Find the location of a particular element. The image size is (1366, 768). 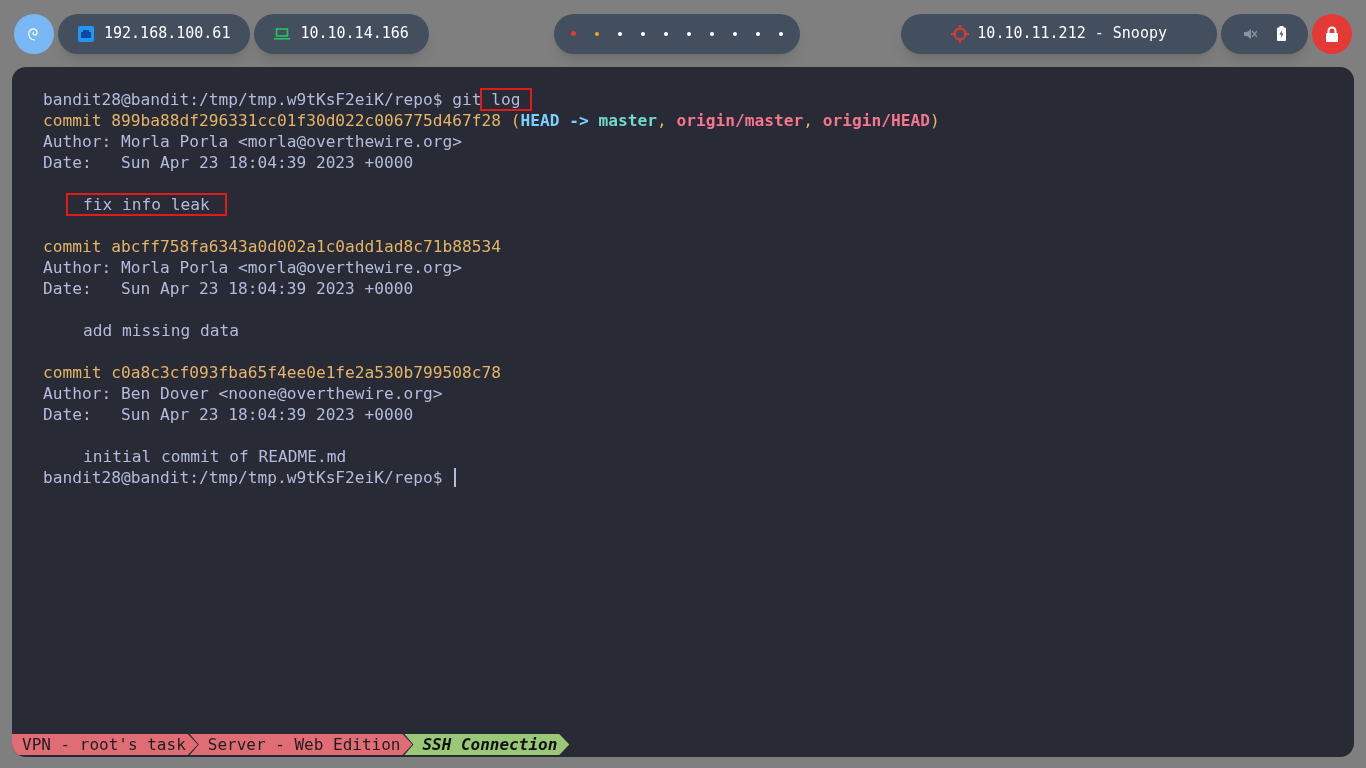

lock-icon is located at coordinates (1332, 33).